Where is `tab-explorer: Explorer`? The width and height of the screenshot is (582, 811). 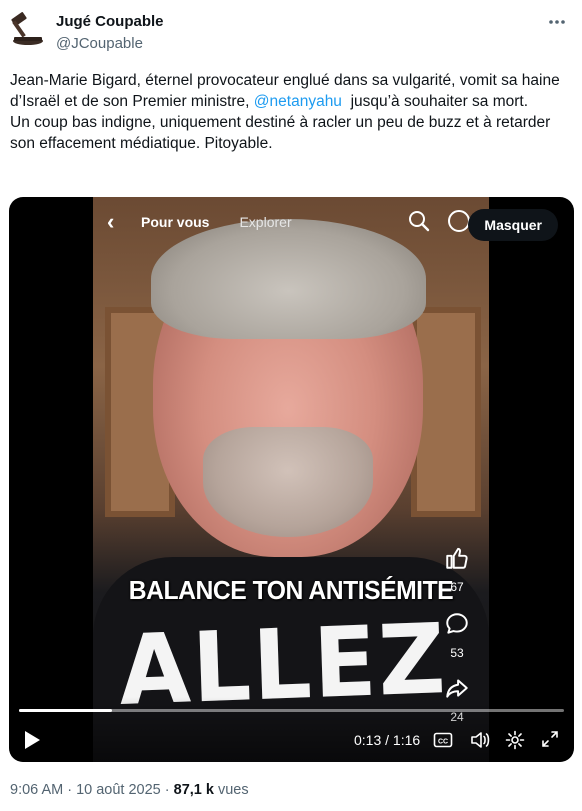 tab-explorer: Explorer is located at coordinates (265, 222).